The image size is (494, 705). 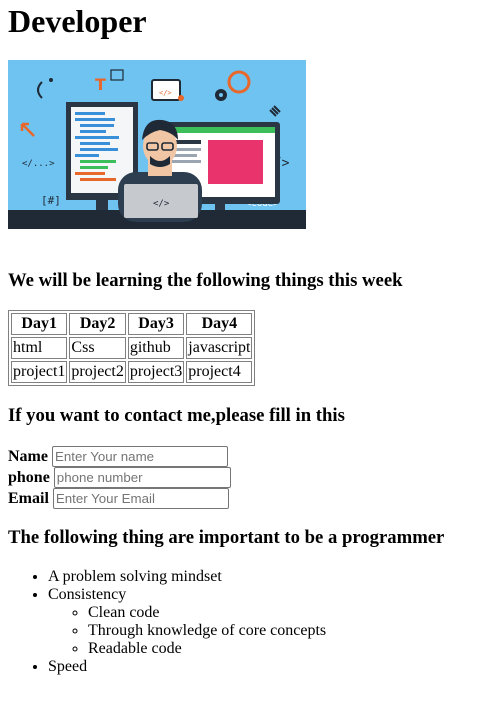 I want to click on column-header: Day3, so click(x=156, y=324).